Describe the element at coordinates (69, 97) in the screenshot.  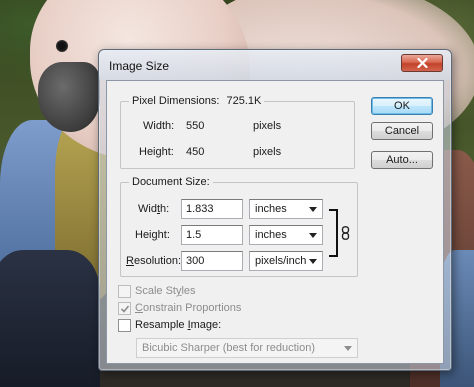
I see `cockatoo-beak` at that location.